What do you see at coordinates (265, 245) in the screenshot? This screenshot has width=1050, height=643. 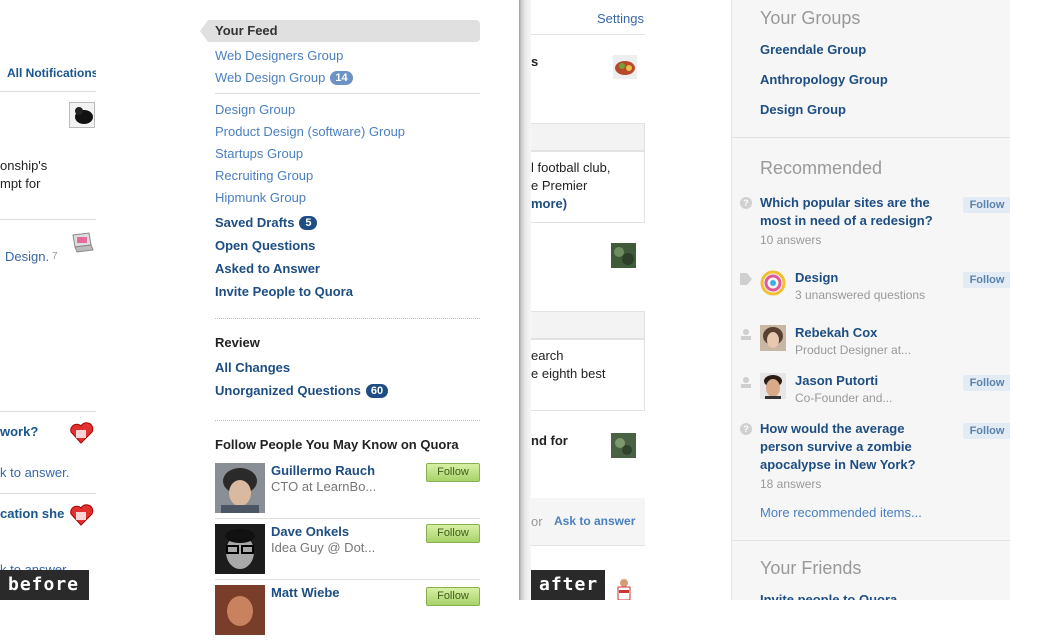 I see `sidebar-item-open-questions: Open Questions` at bounding box center [265, 245].